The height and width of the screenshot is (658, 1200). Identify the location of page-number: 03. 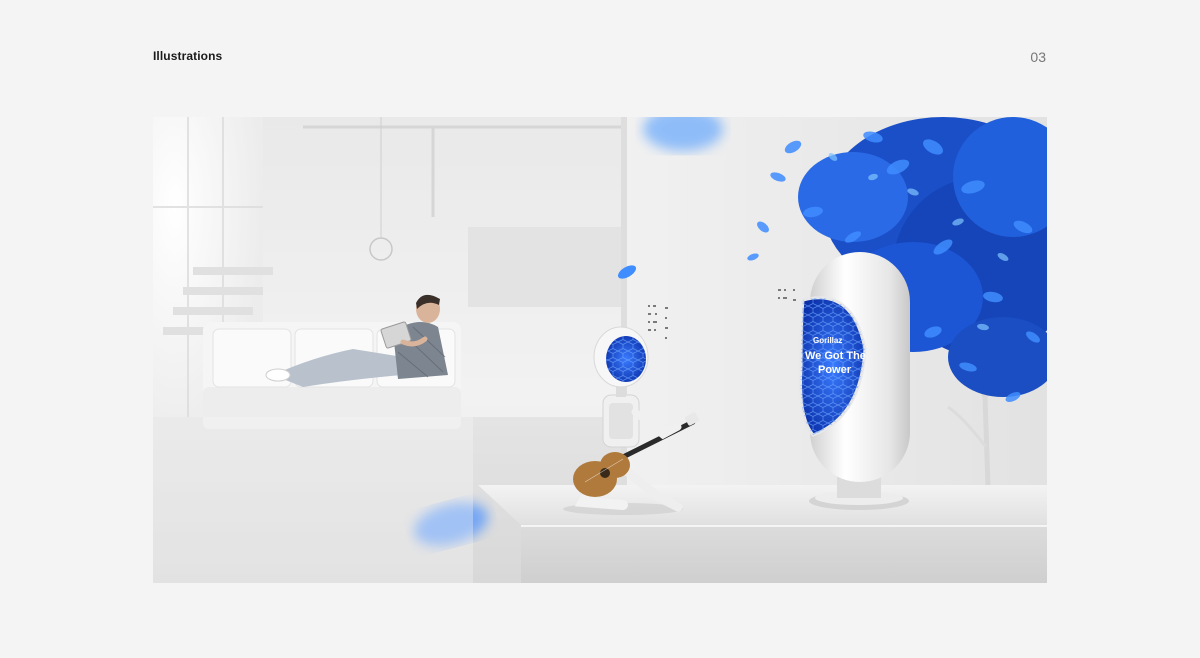
(1038, 57).